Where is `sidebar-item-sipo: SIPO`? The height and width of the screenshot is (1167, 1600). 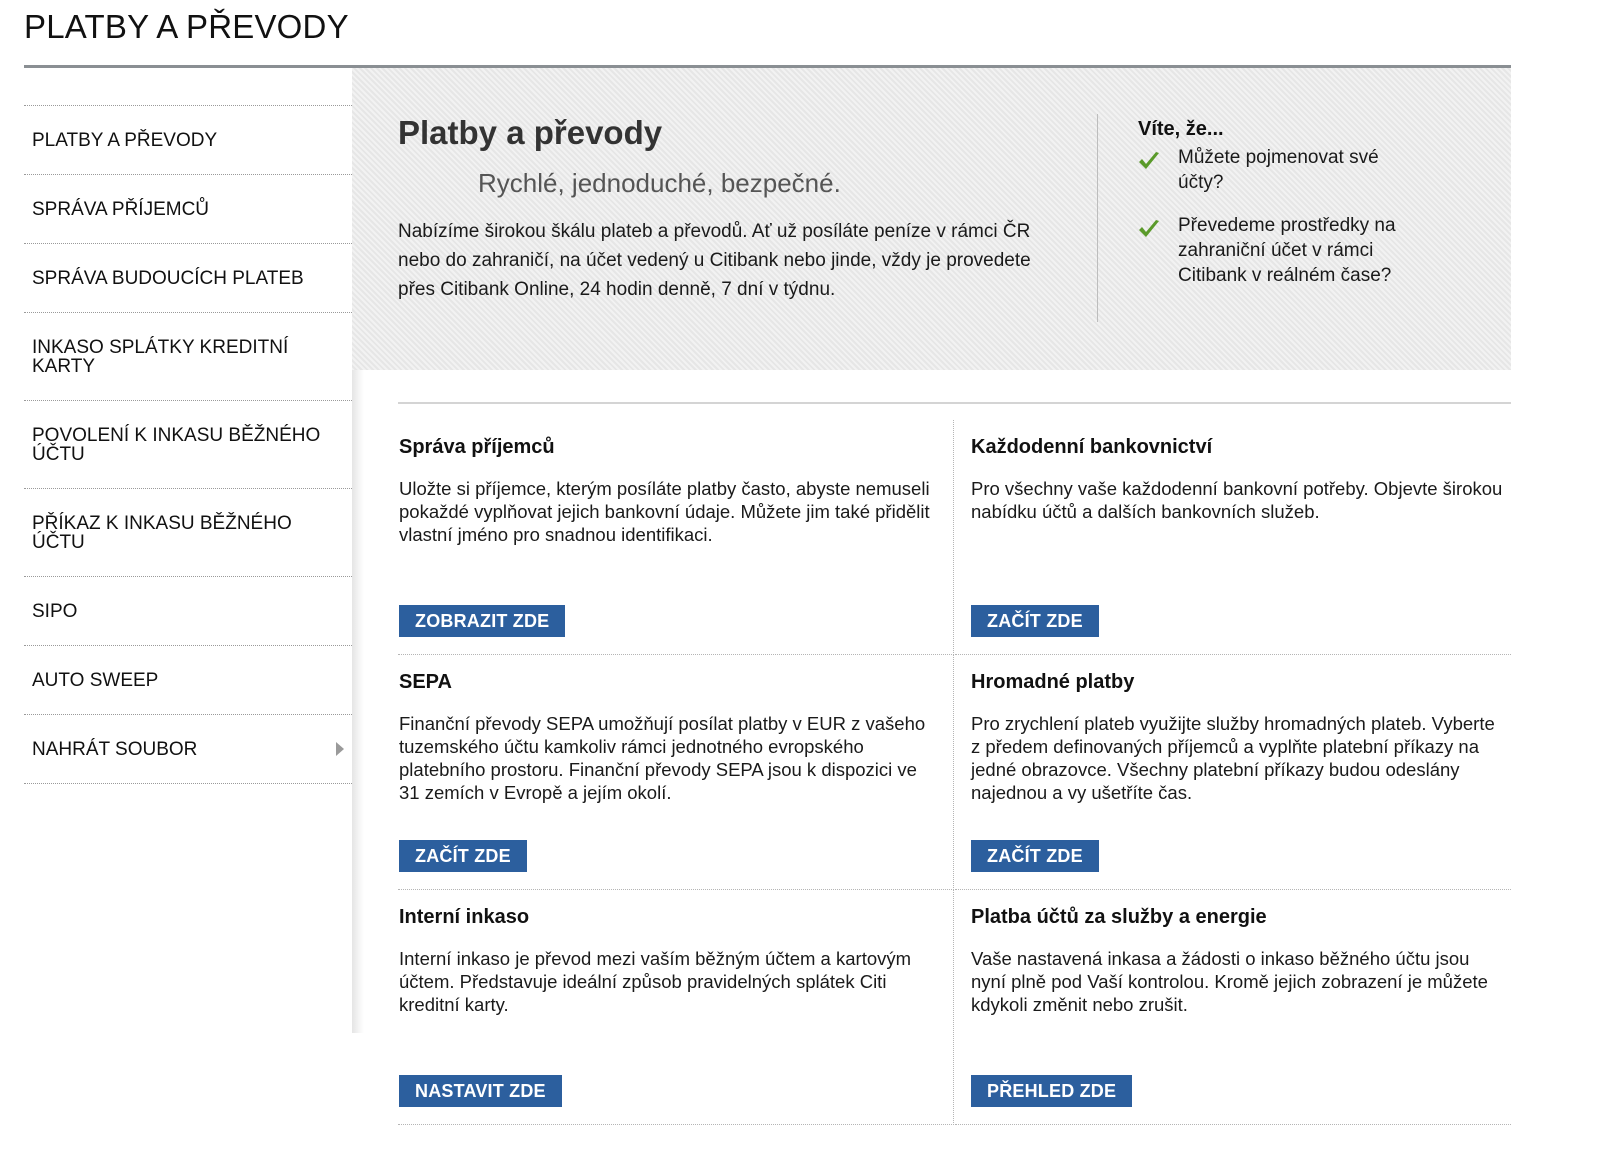
sidebar-item-sipo: SIPO is located at coordinates (188, 611).